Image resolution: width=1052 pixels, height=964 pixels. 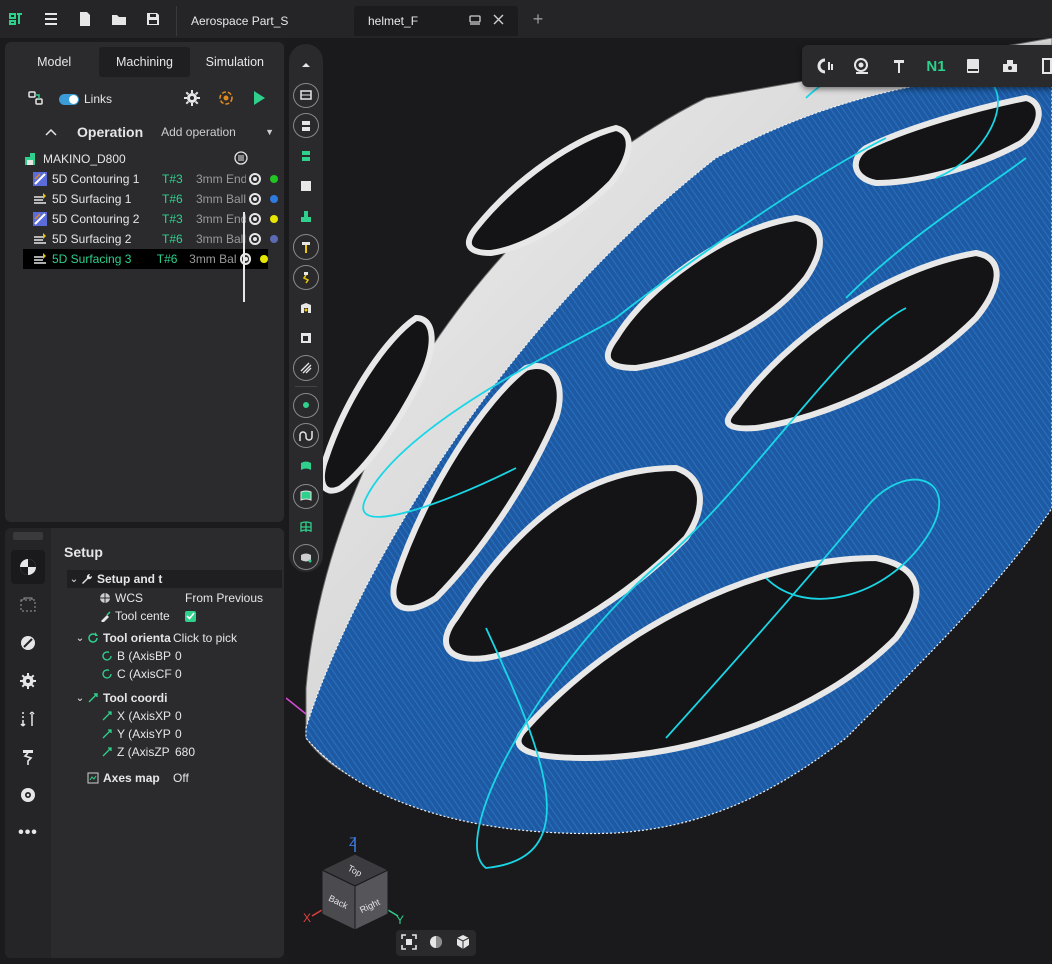 I want to click on tab-helmet: helmet_F, so click(x=436, y=21).